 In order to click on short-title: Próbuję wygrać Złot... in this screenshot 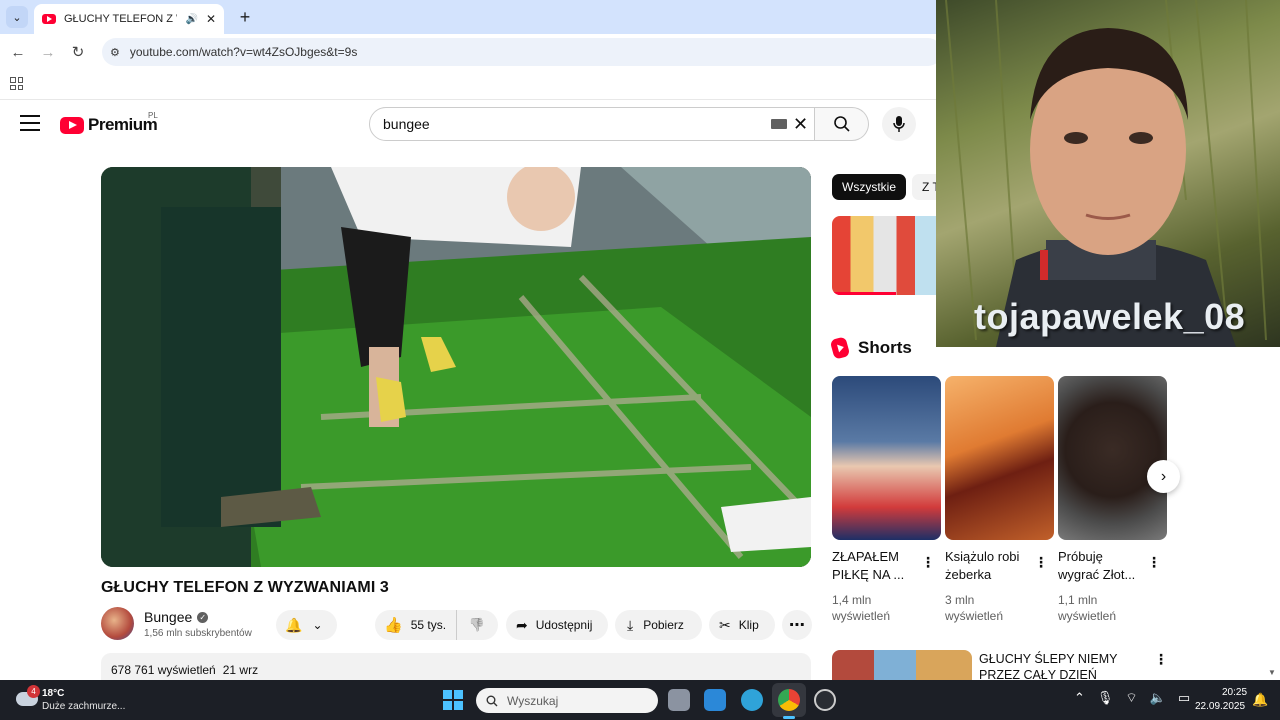, I will do `click(1102, 566)`.